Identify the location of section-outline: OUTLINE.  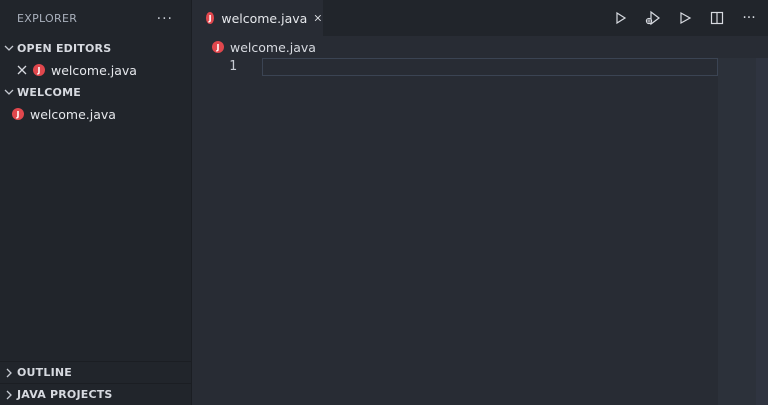
(96, 372).